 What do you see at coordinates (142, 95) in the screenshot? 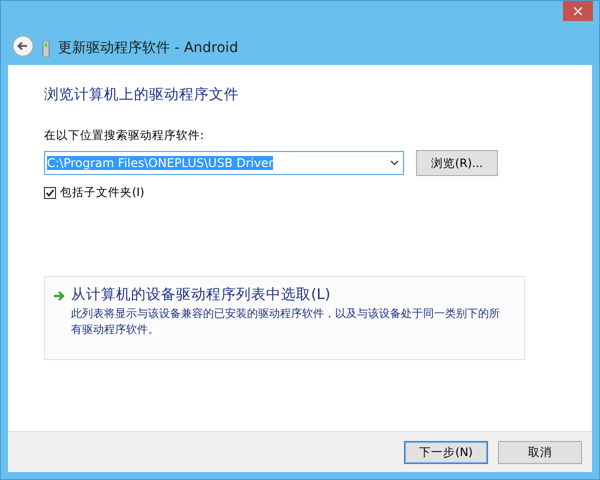
I see `page-heading: 浏览计算机上的驱动程序文件` at bounding box center [142, 95].